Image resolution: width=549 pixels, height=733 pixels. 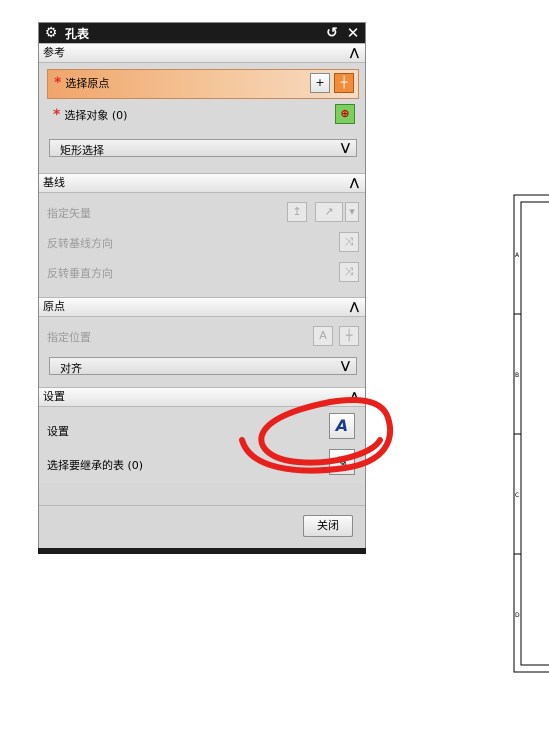 I want to click on annotation-circle, so click(x=316, y=435).